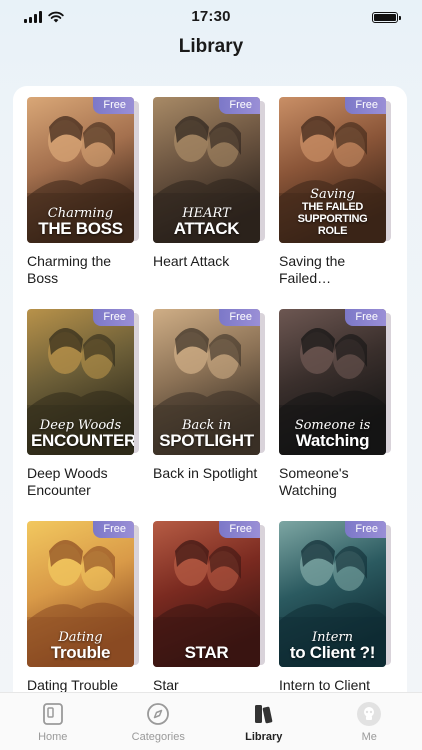 The width and height of the screenshot is (422, 750). What do you see at coordinates (82, 440) in the screenshot?
I see `cover-title-line2: ENCOUNTER` at bounding box center [82, 440].